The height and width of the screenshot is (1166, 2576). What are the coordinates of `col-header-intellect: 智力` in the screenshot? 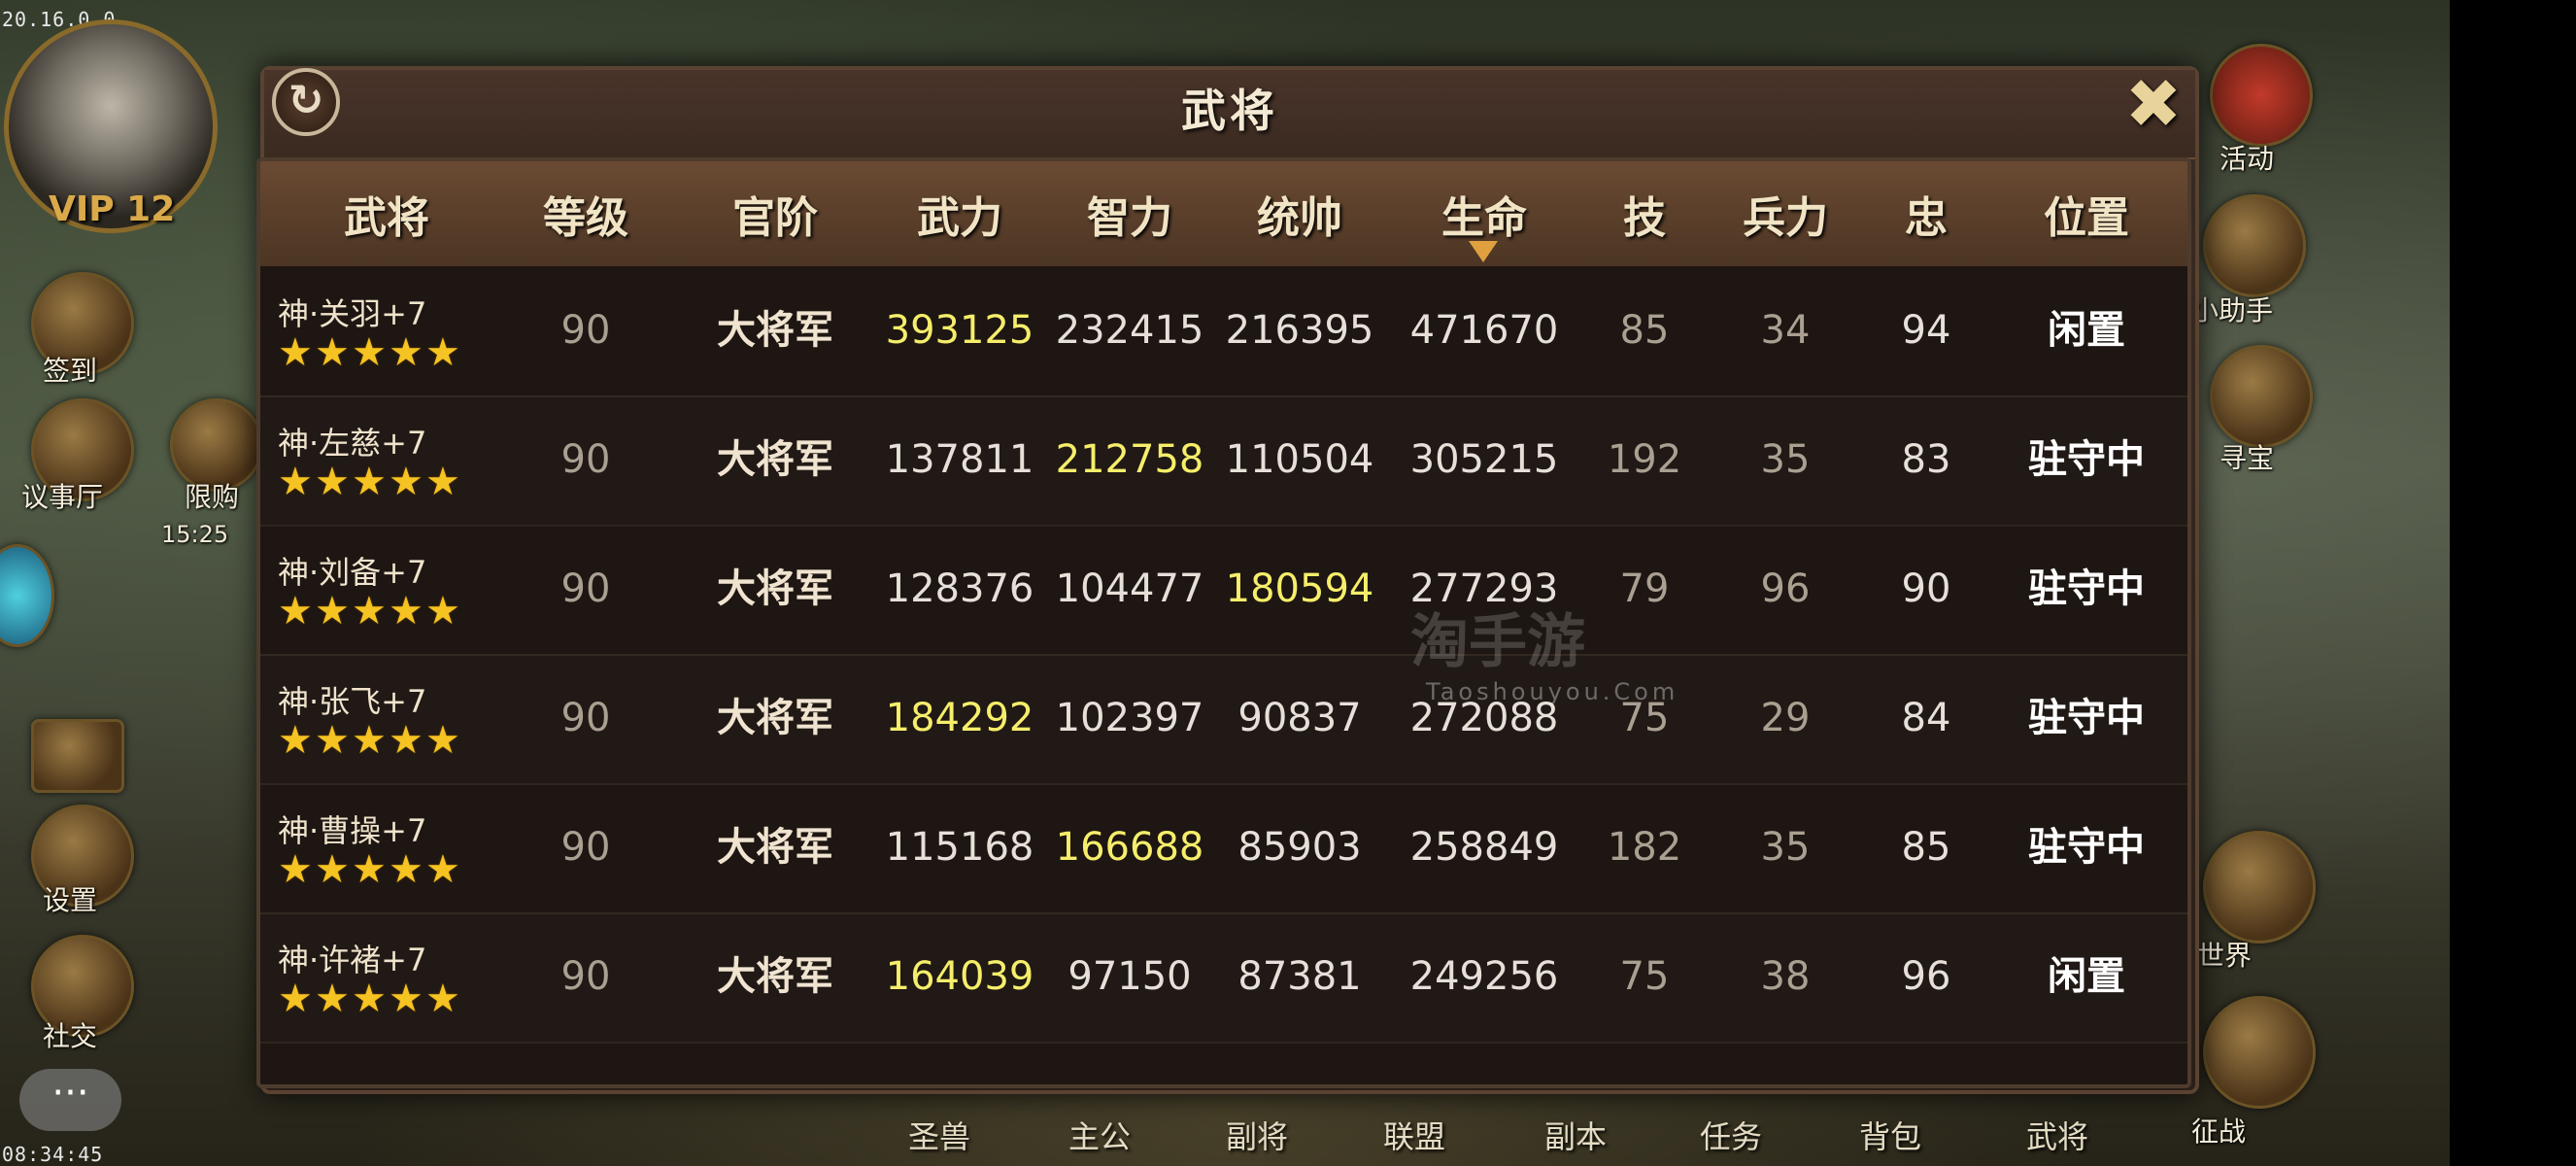 It's located at (1129, 213).